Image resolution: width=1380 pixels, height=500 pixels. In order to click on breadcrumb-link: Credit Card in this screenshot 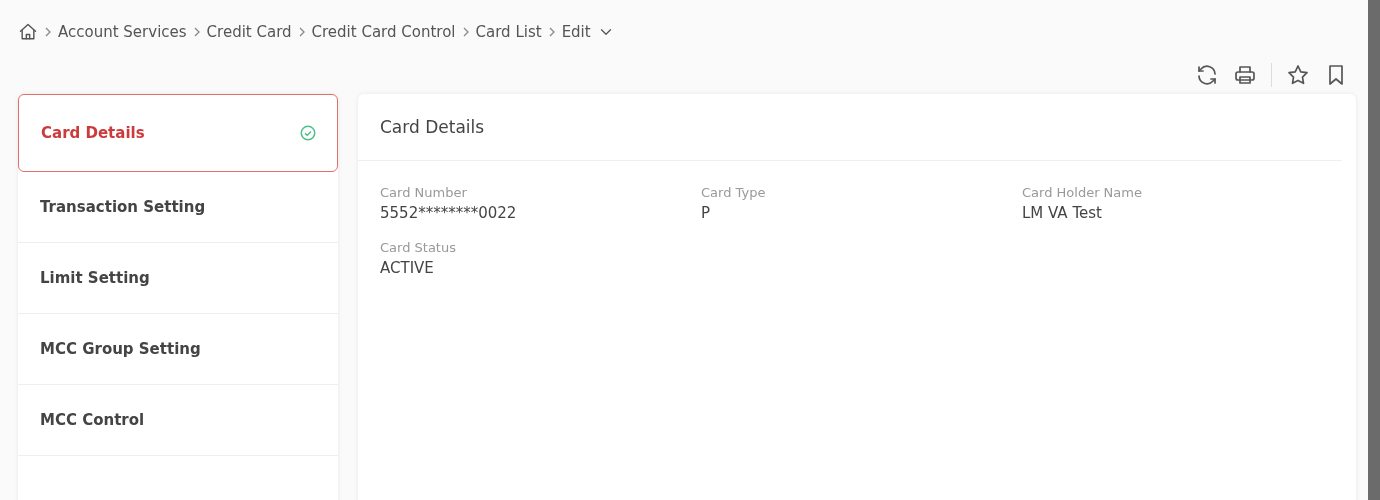, I will do `click(249, 32)`.